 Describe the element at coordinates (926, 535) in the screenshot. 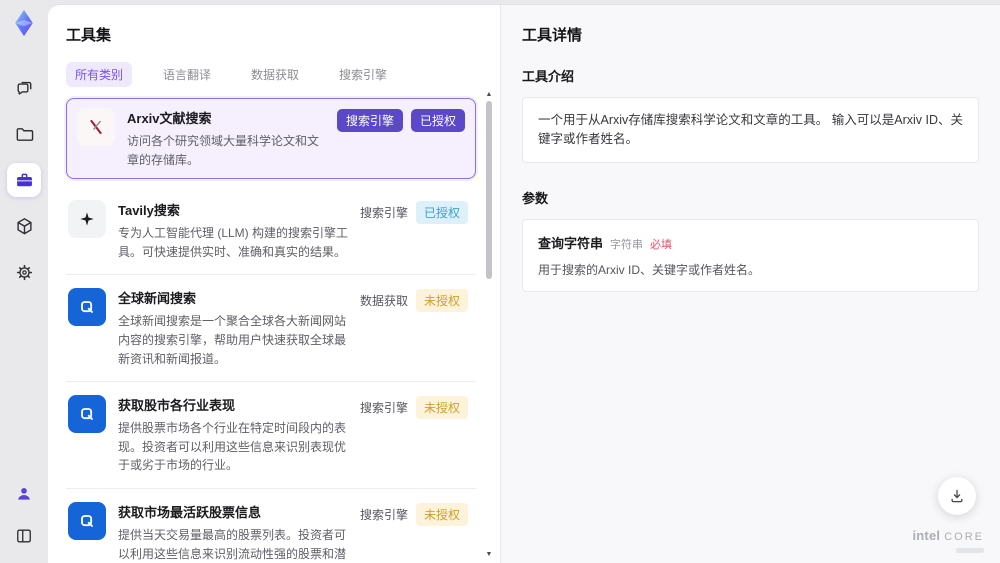

I see `brand-intel: intel` at that location.